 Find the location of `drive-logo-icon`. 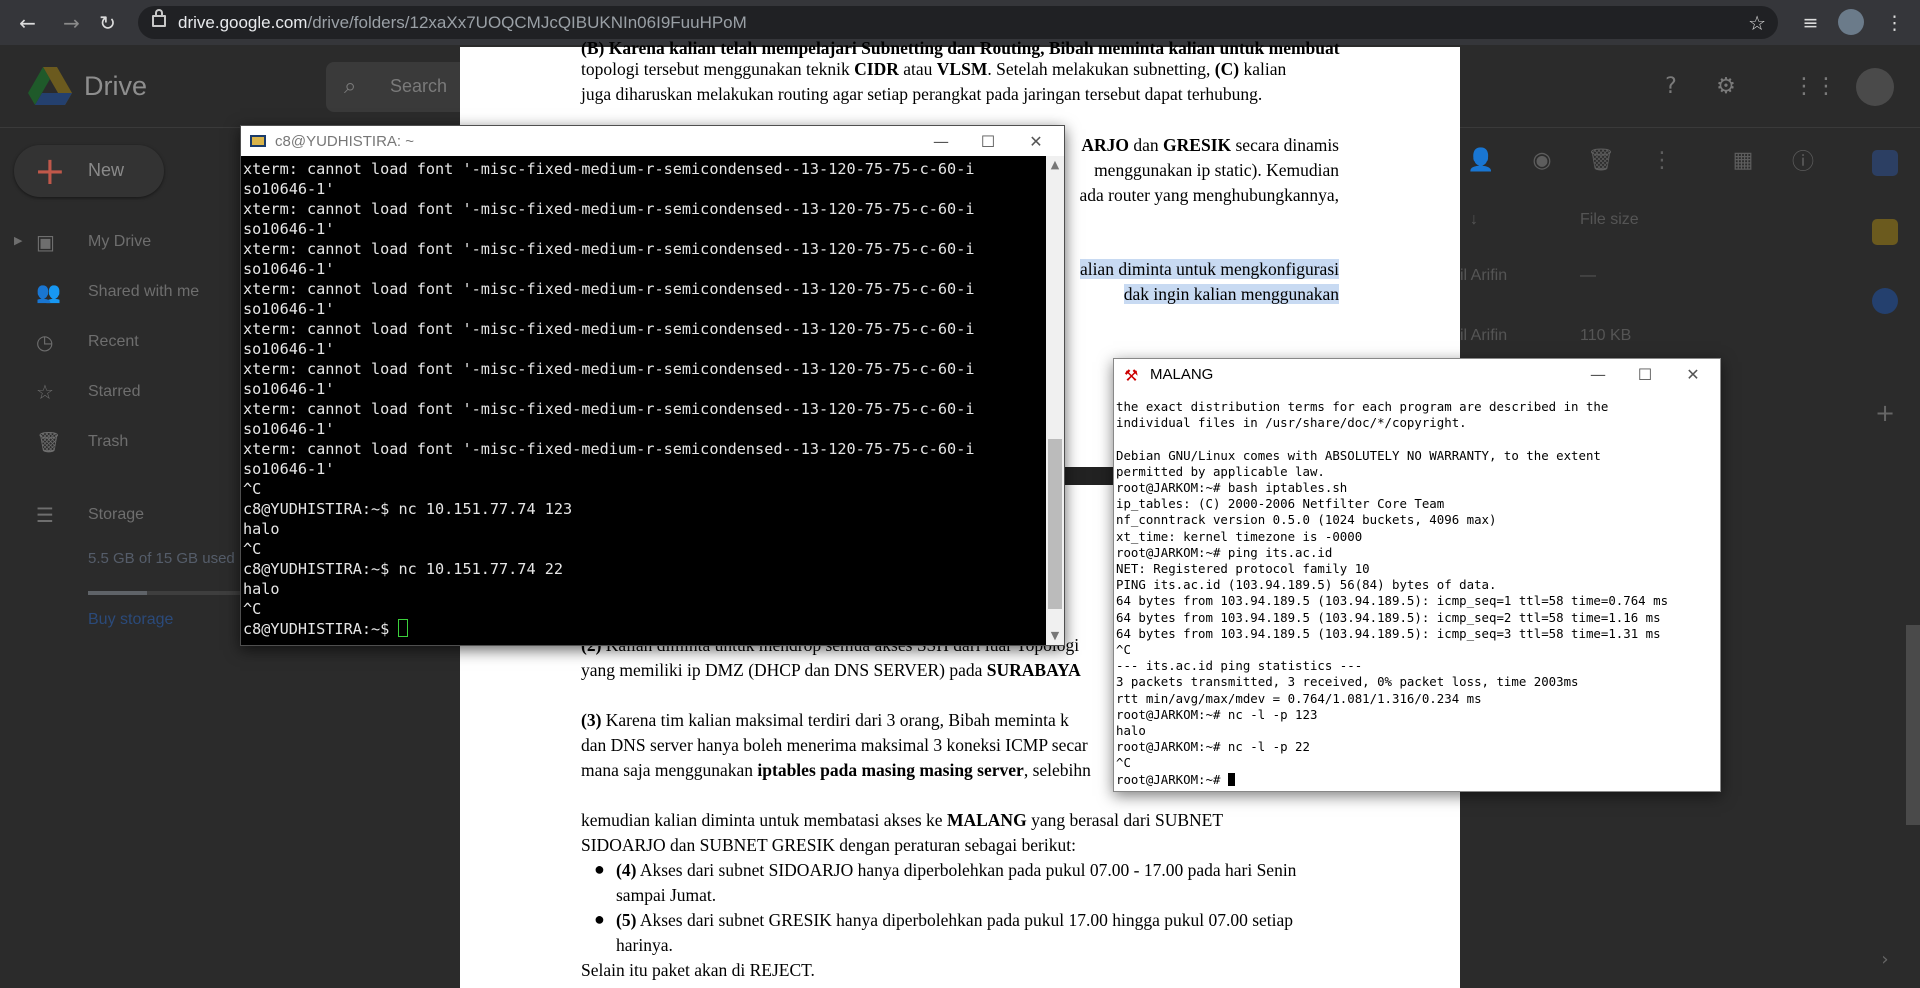

drive-logo-icon is located at coordinates (50, 86).